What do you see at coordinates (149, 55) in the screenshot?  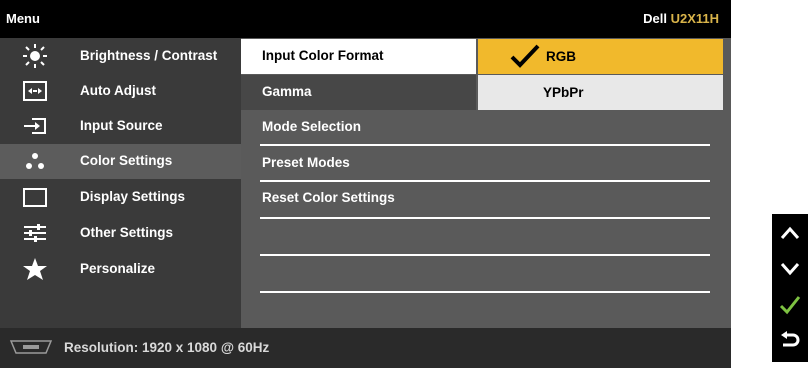 I see `sidebar-item-label: Brightness / Contrast` at bounding box center [149, 55].